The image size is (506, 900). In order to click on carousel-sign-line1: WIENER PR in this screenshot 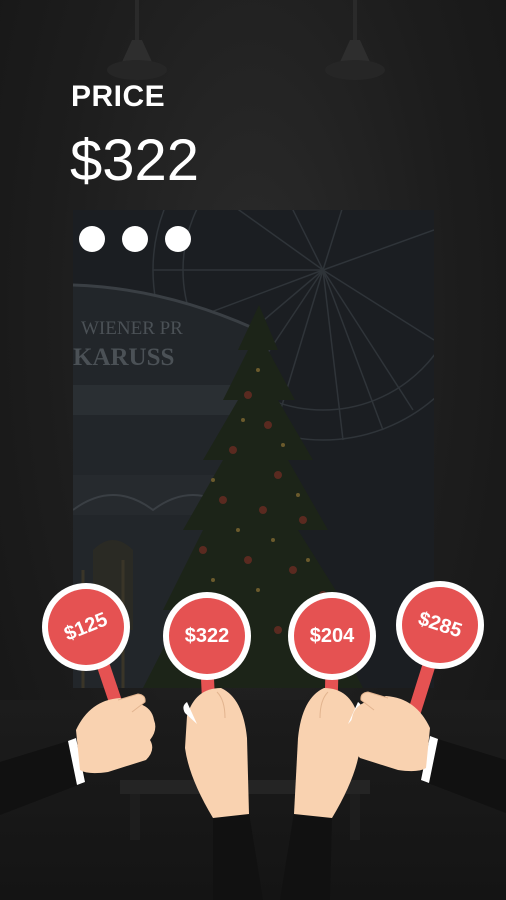, I will do `click(132, 328)`.